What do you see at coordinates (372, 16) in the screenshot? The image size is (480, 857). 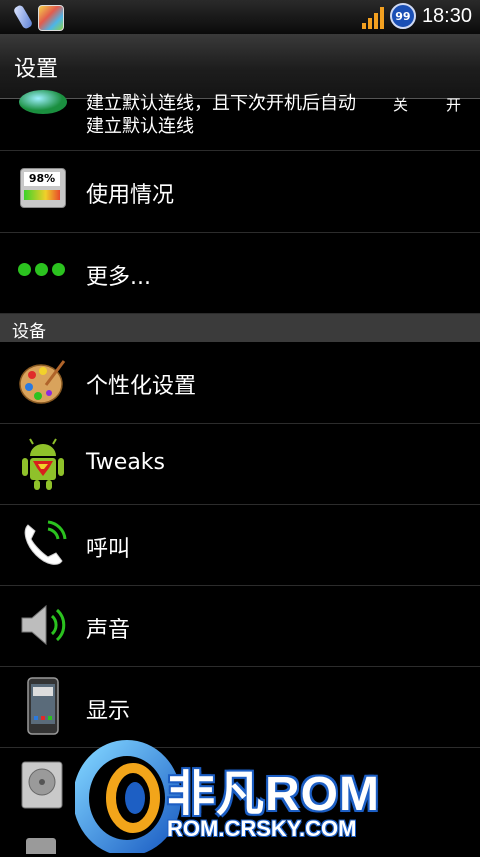 I see `signal-strength-icon` at bounding box center [372, 16].